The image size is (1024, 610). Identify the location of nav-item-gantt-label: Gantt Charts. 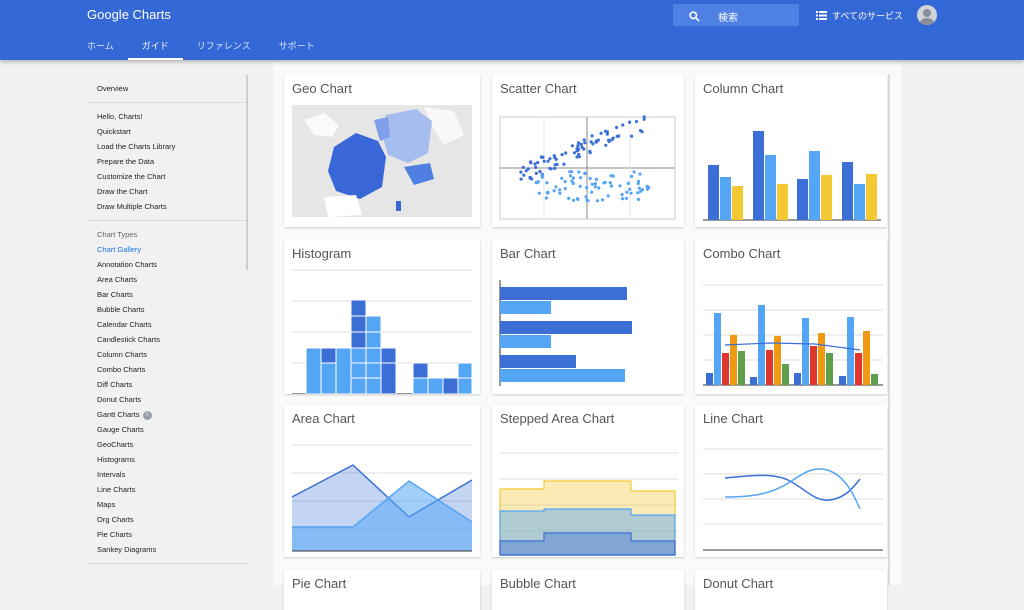
(118, 414).